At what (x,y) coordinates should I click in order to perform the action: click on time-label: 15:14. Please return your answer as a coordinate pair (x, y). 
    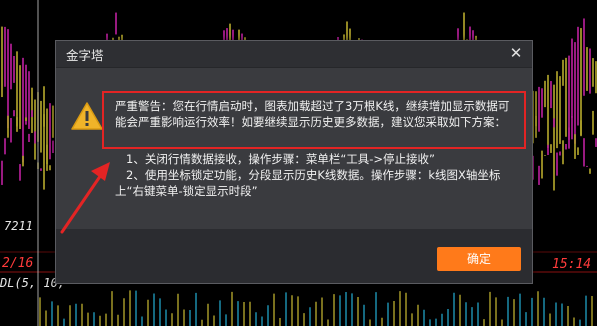
    Looking at the image, I should click on (572, 264).